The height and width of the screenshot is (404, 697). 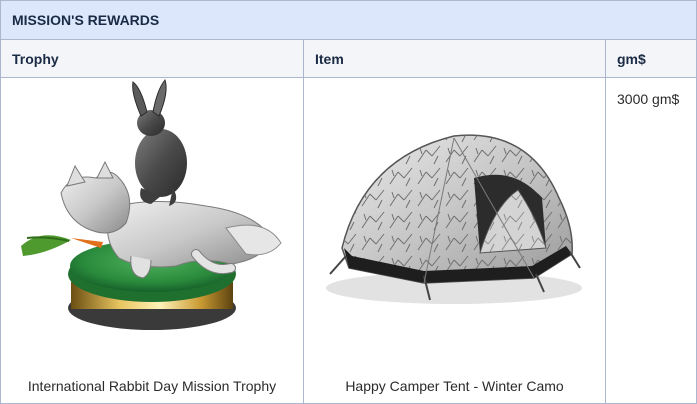 I want to click on item-name: Happy Camper Tent - Winter Camo, so click(x=454, y=386).